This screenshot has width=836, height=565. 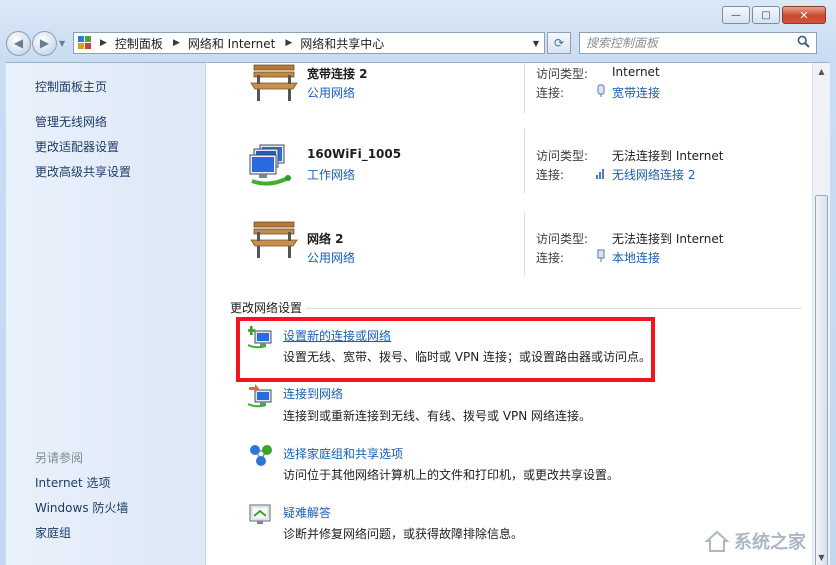 I want to click on task-link-troubleshoot: 疑难解答, so click(x=307, y=512).